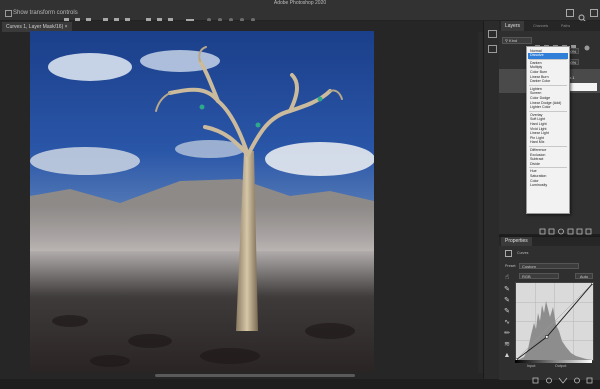 The height and width of the screenshot is (389, 600). Describe the element at coordinates (561, 366) in the screenshot. I see `output-label: Output:` at that location.